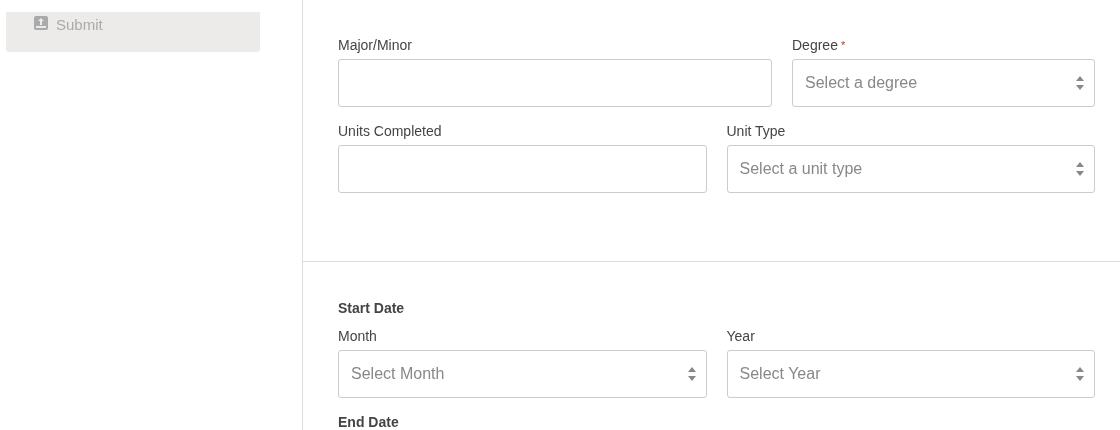 The width and height of the screenshot is (1120, 430). I want to click on required-mark: *, so click(843, 45).